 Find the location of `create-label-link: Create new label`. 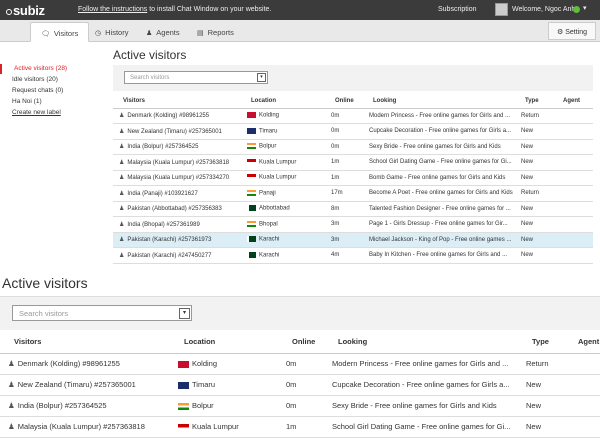

create-label-link: Create new label is located at coordinates (55, 113).